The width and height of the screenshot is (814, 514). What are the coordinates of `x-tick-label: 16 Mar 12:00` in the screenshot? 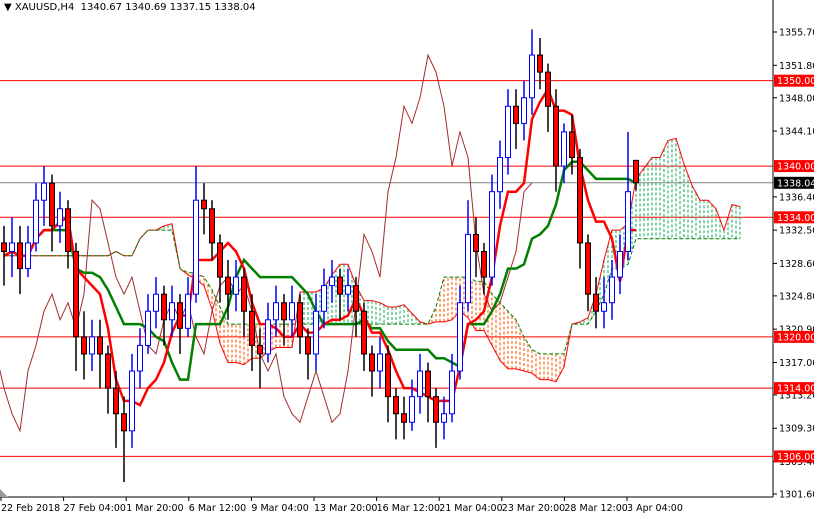 It's located at (408, 508).